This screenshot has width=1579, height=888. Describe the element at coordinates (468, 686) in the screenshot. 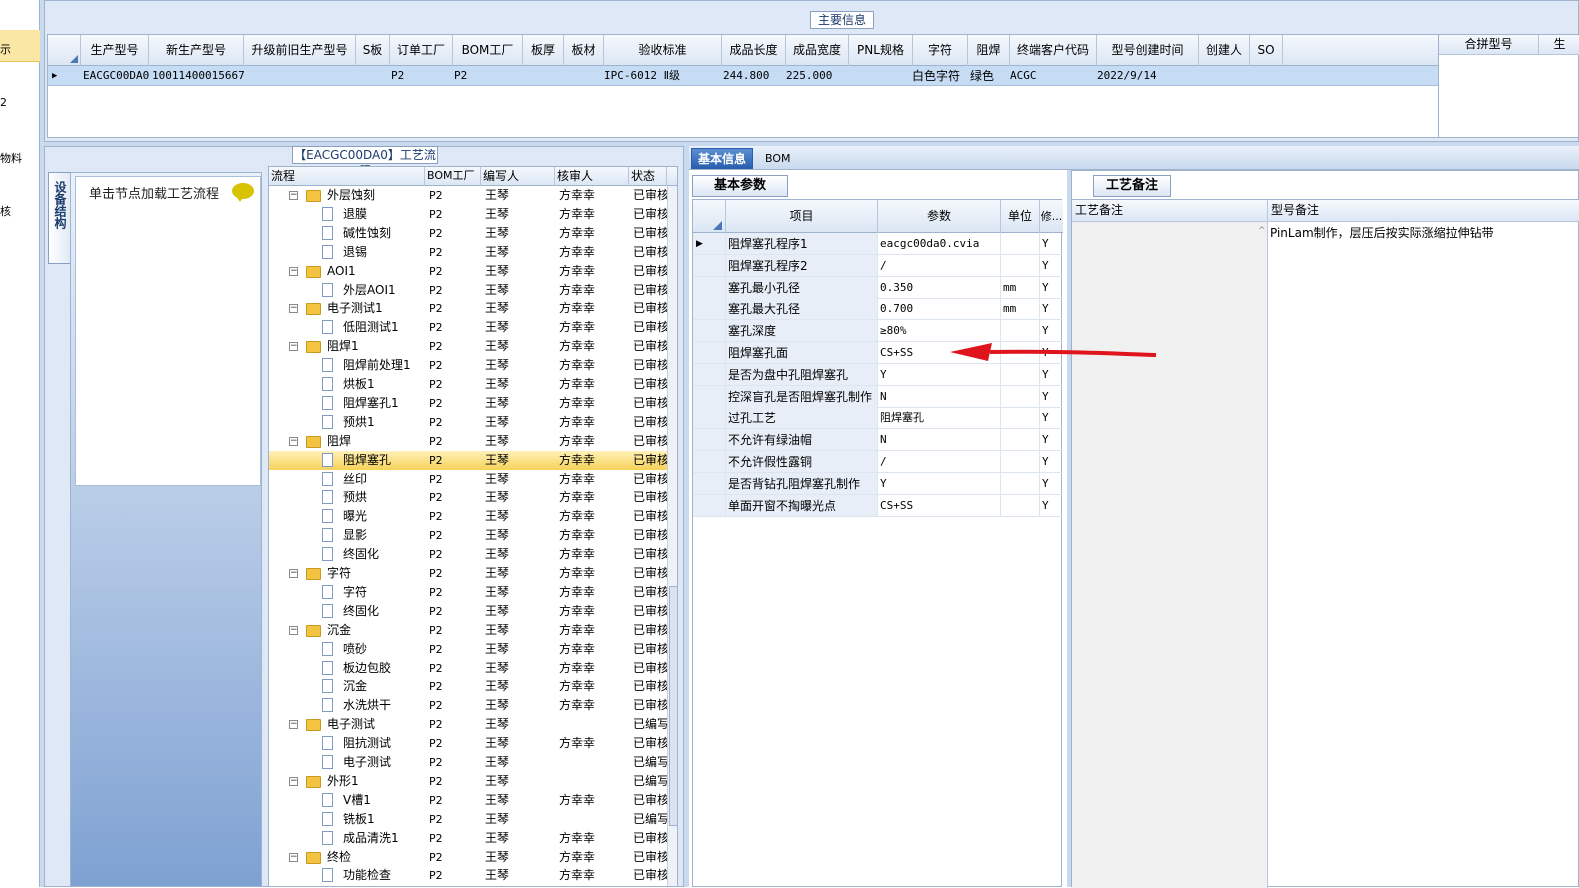

I see `tree-row: 沉金 P2 王琴 方幸幸 已审核` at that location.